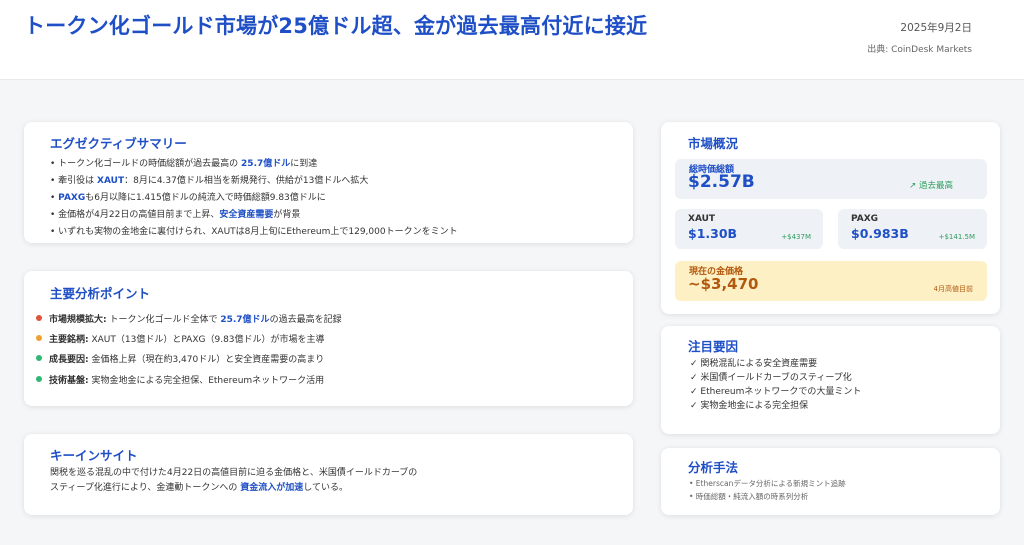 The height and width of the screenshot is (545, 1024). What do you see at coordinates (749, 406) in the screenshot?
I see `factor-item: ✓ 実物金地金による完全担保` at bounding box center [749, 406].